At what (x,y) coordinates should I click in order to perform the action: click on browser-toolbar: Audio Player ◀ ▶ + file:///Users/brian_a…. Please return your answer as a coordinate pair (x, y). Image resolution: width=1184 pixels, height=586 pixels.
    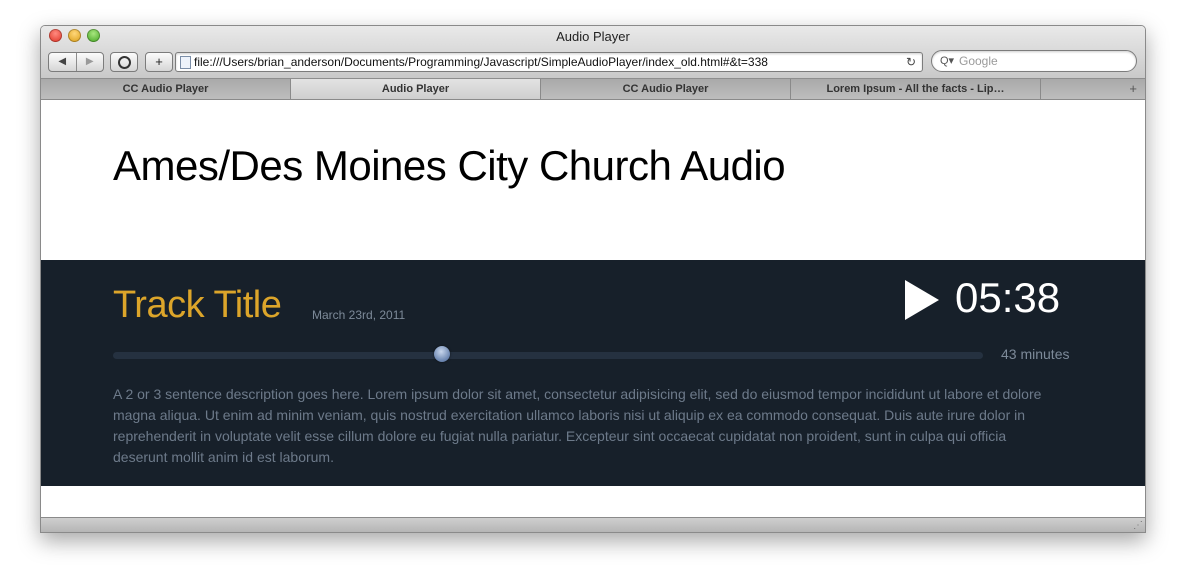
    Looking at the image, I should click on (593, 52).